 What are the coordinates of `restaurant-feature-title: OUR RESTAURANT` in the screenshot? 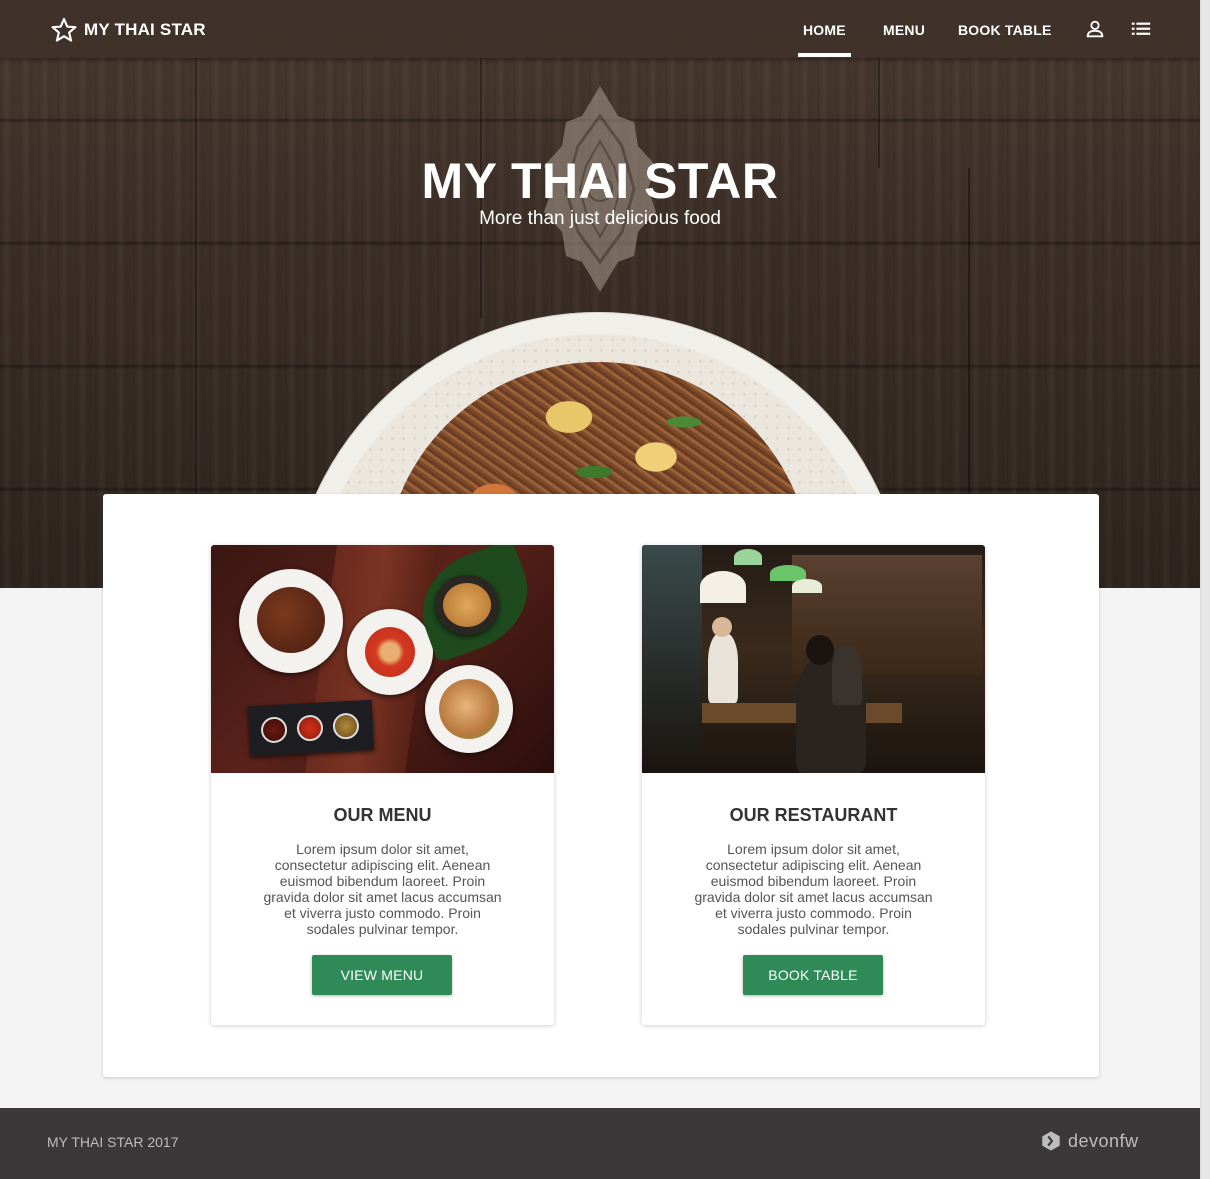 It's located at (813, 815).